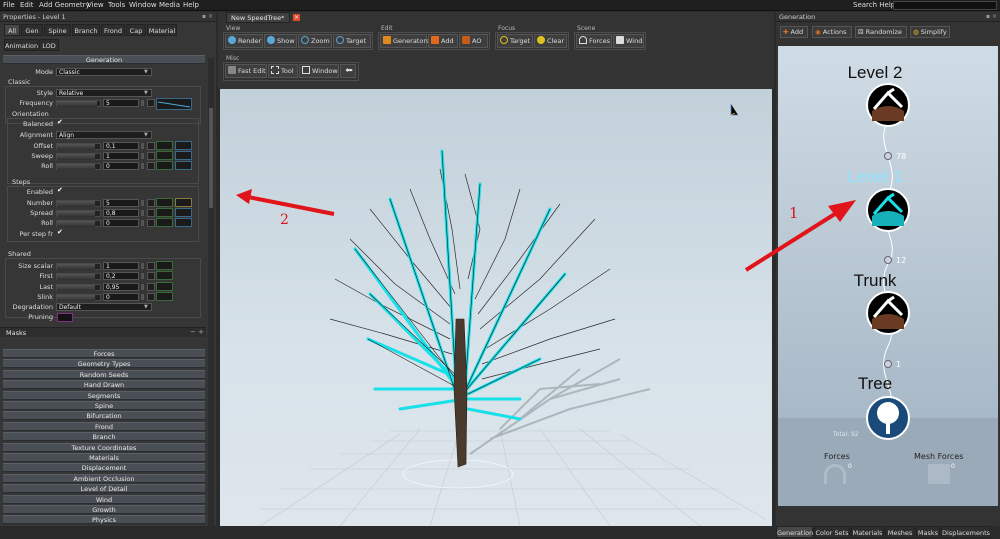  What do you see at coordinates (945, 5) in the screenshot?
I see `search-input` at bounding box center [945, 5].